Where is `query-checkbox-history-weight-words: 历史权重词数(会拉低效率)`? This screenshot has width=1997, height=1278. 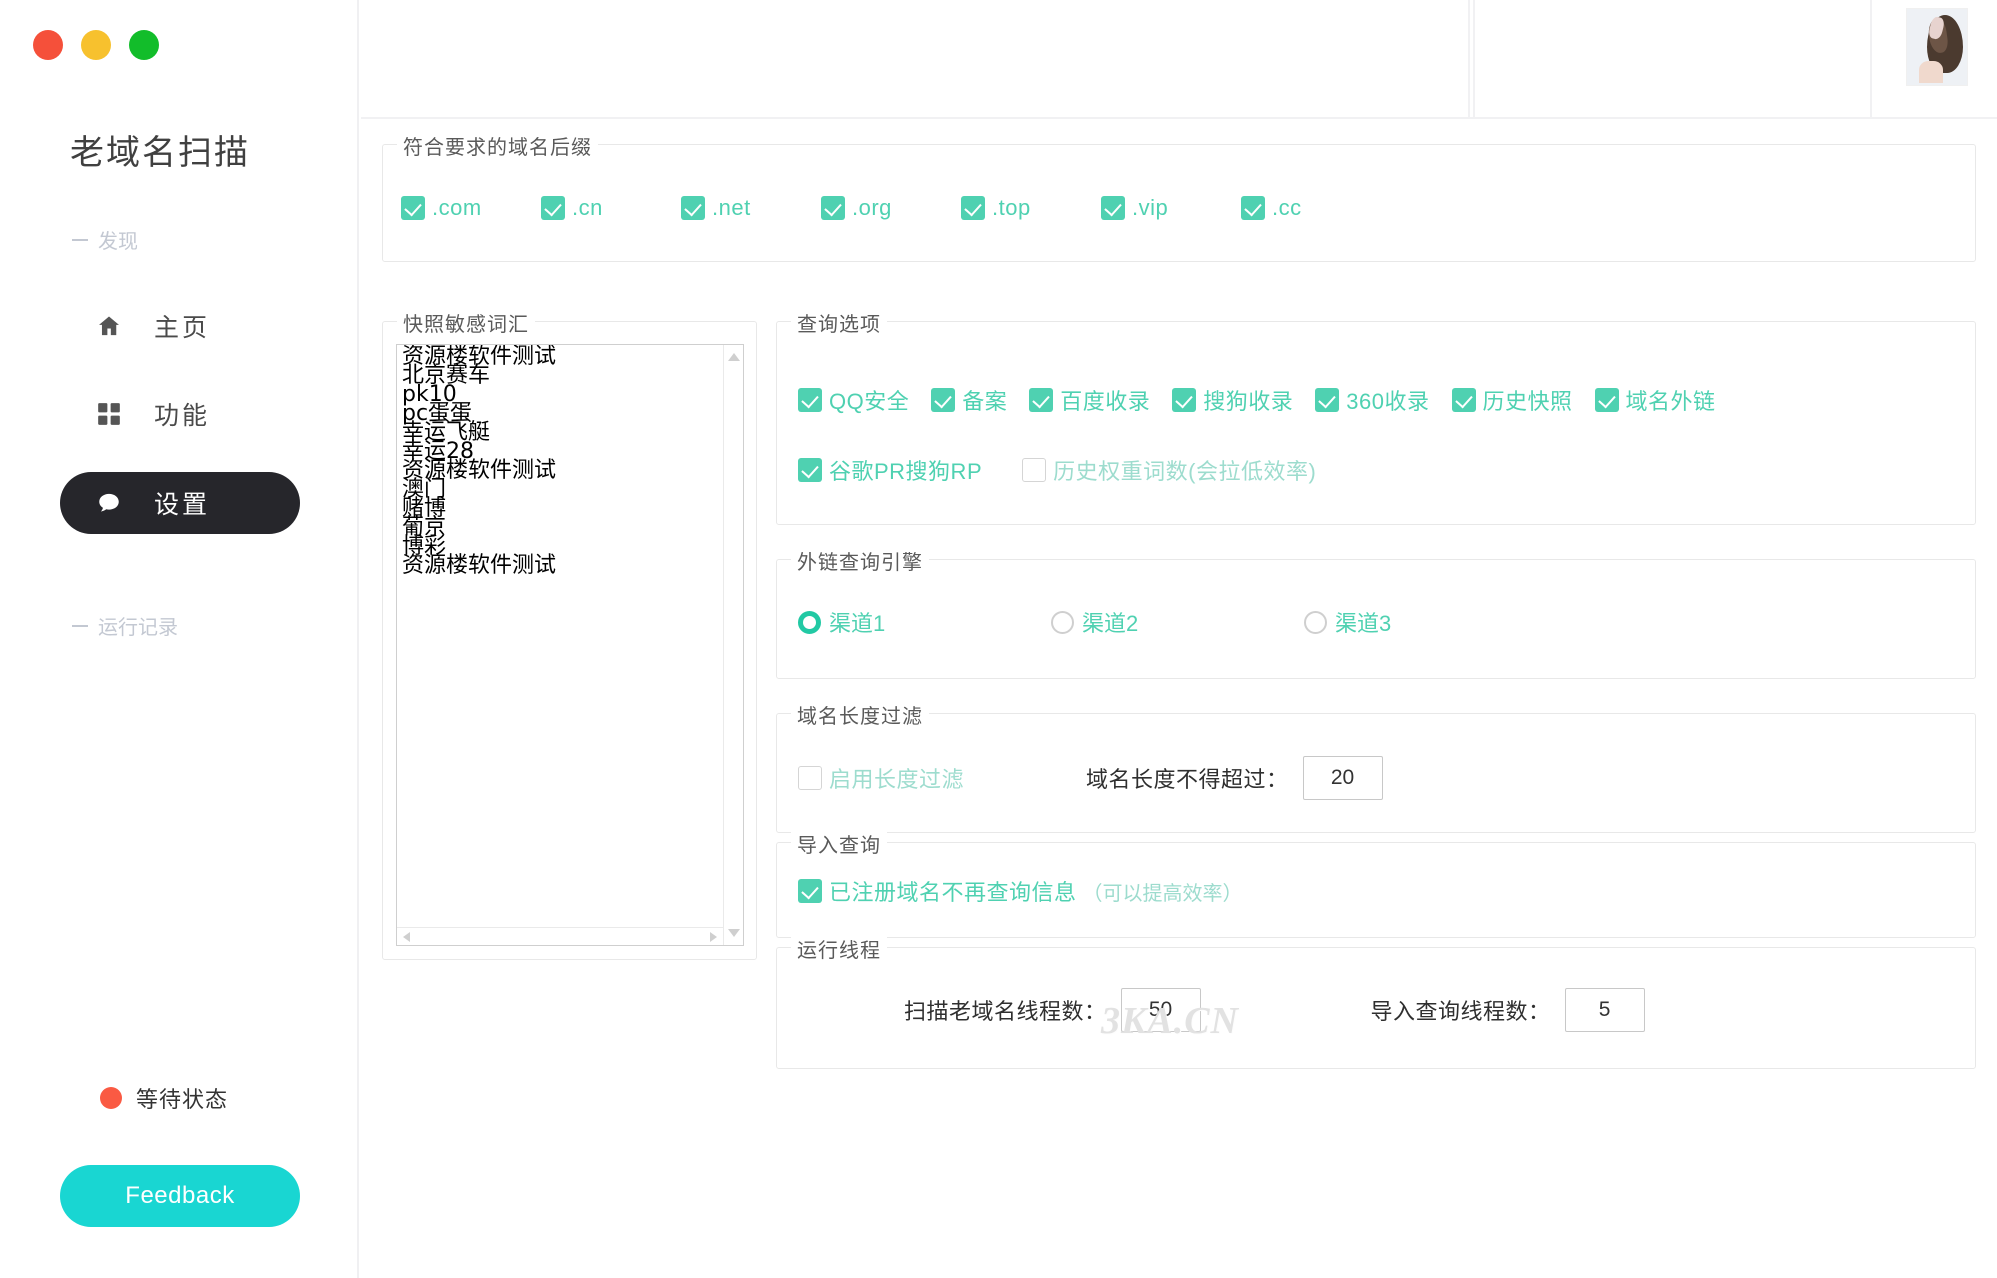 query-checkbox-history-weight-words: 历史权重词数(会拉低效率) is located at coordinates (1169, 470).